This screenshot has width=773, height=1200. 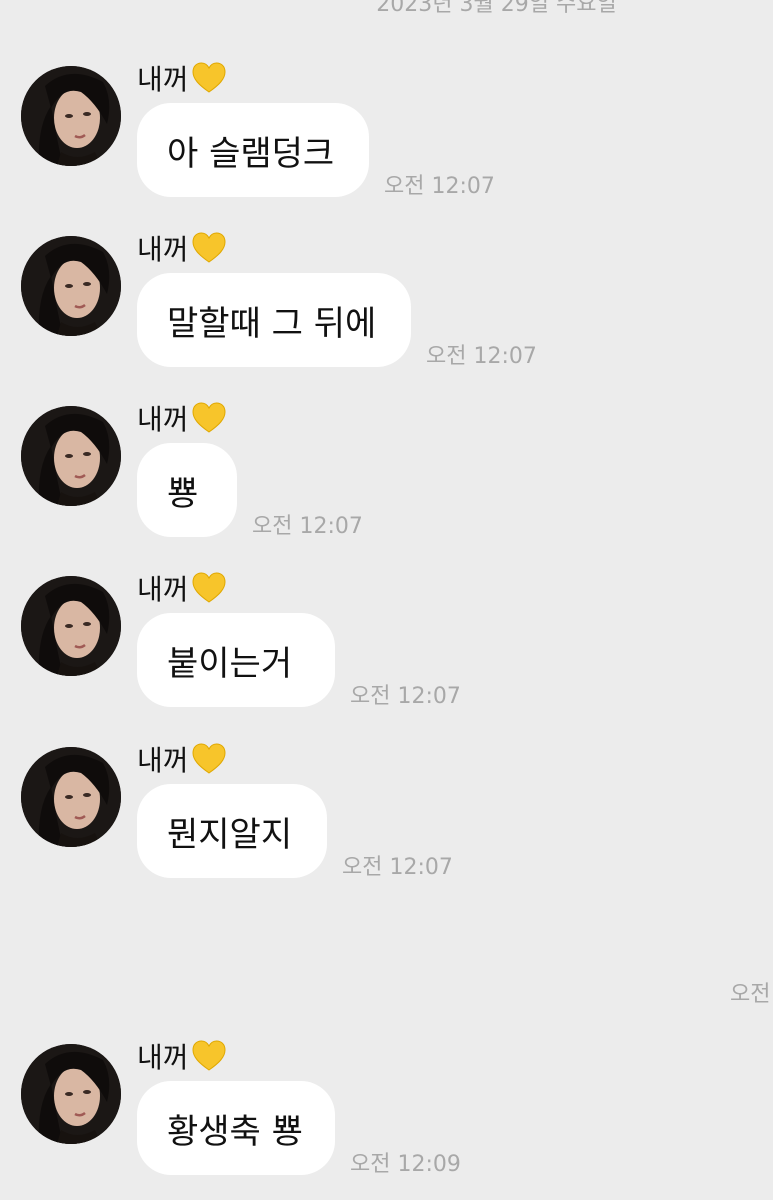 I want to click on date-divider: 2023년 3월 29일 수요일, so click(x=496, y=8).